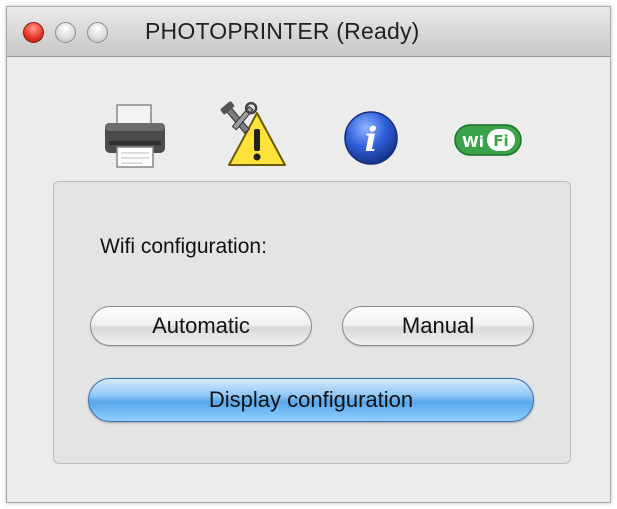 The image size is (617, 509). I want to click on automatic-button: Automatic, so click(201, 326).